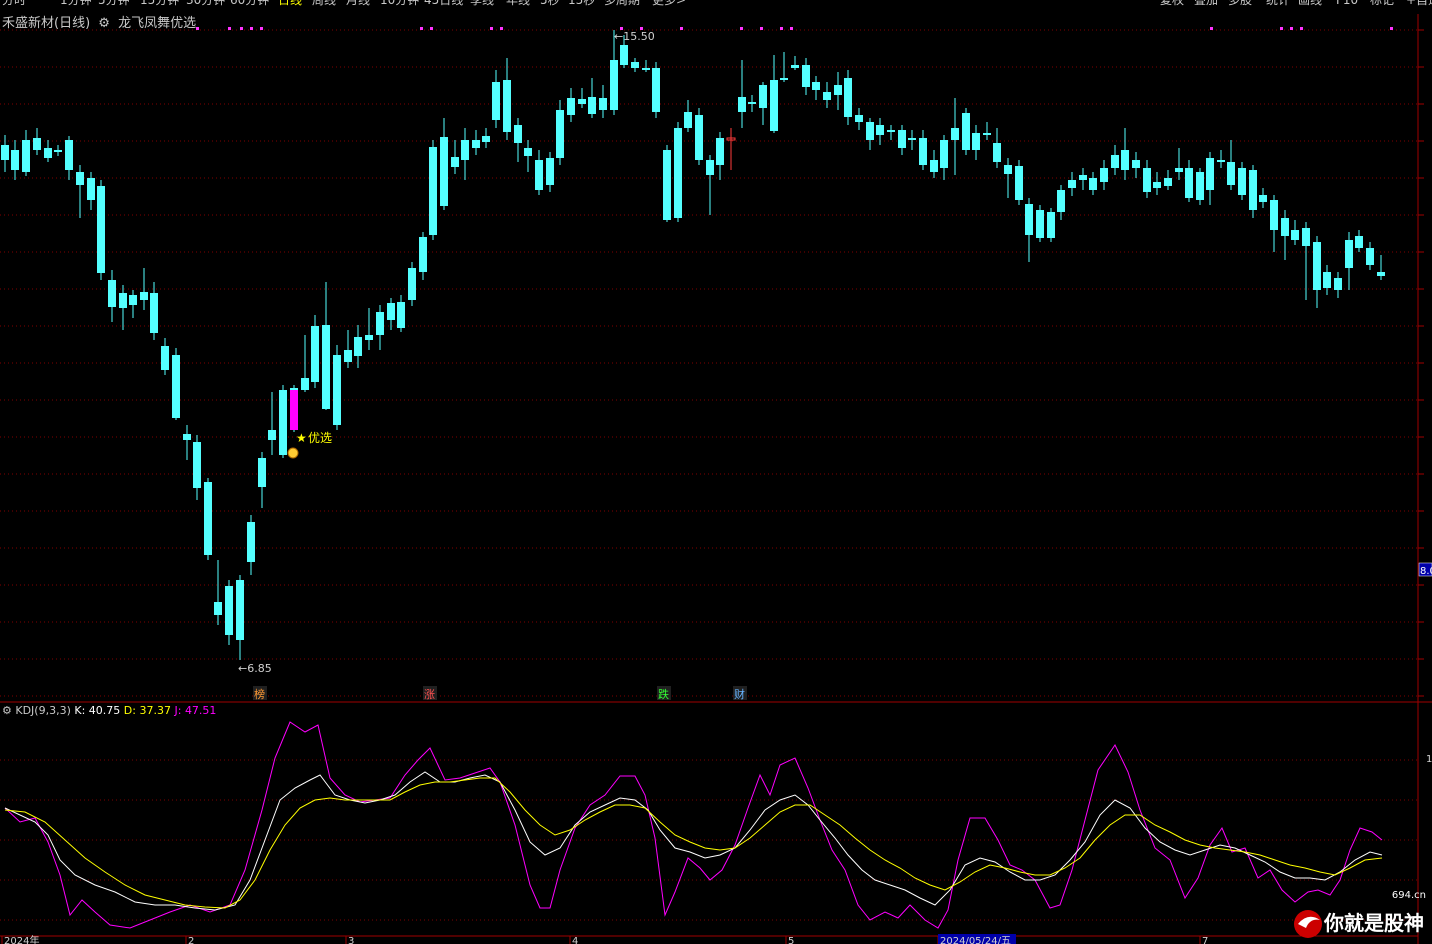 Image resolution: width=1432 pixels, height=944 pixels. What do you see at coordinates (1347, 3) in the screenshot?
I see `toolbar-button: F10` at bounding box center [1347, 3].